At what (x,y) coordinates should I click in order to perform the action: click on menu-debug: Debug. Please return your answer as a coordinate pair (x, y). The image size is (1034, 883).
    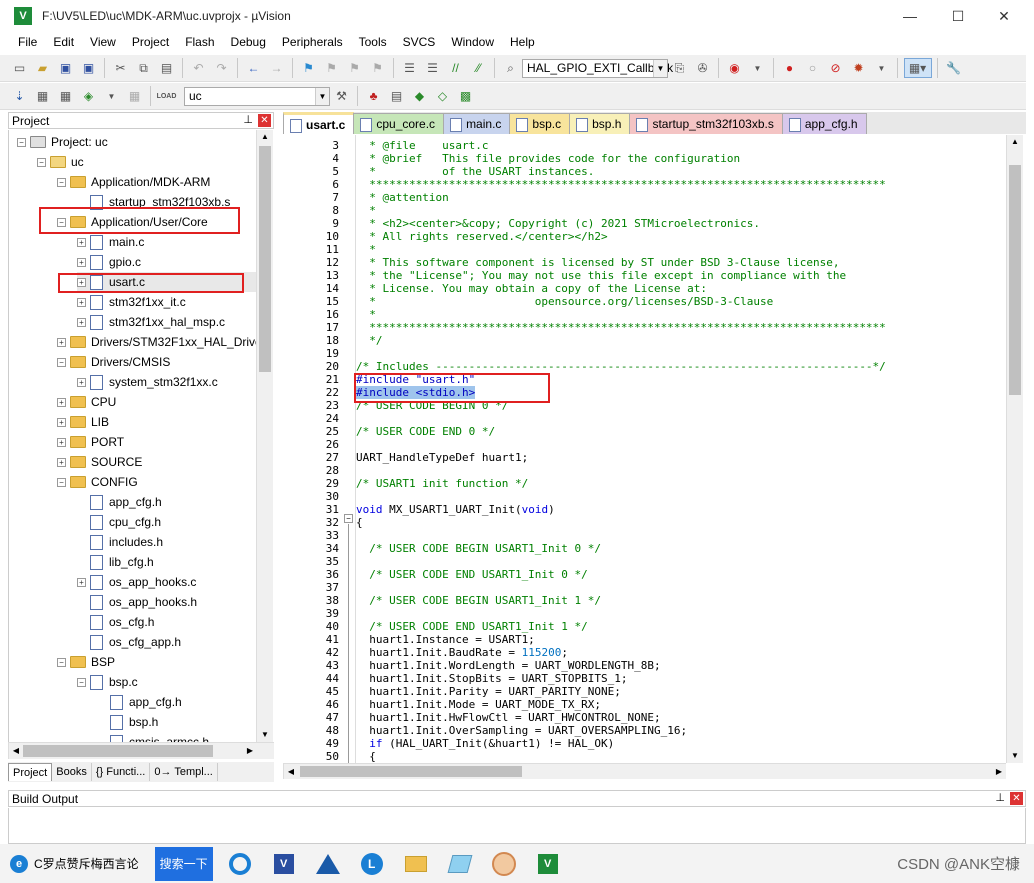
    Looking at the image, I should click on (248, 42).